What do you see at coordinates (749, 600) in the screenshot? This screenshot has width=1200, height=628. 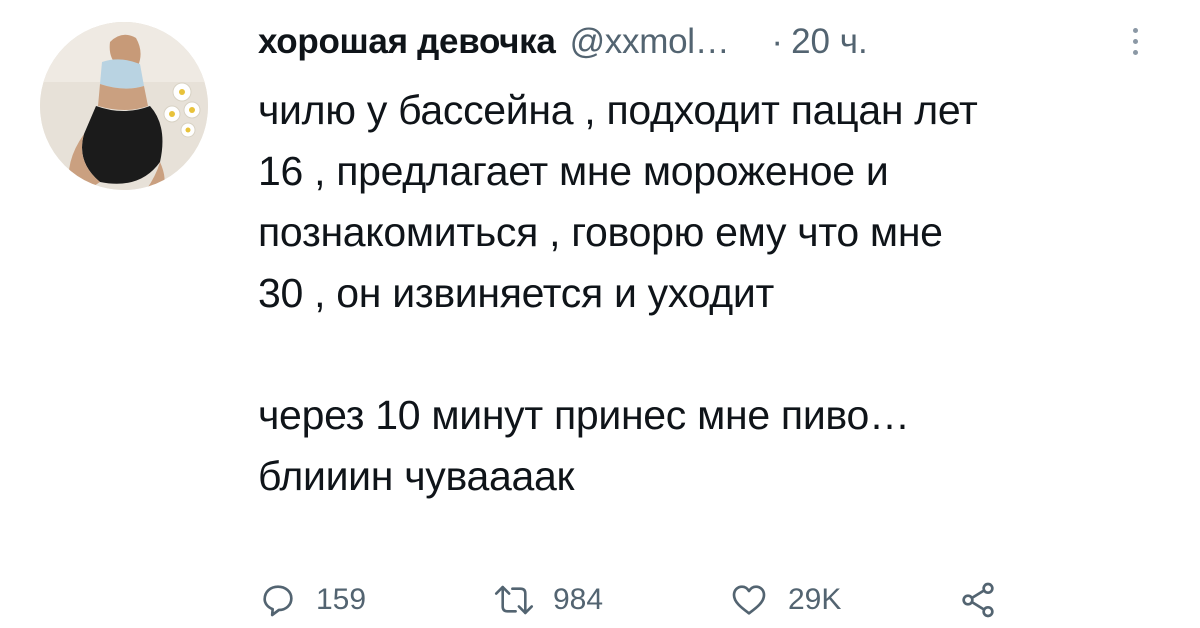 I see `heart-icon` at bounding box center [749, 600].